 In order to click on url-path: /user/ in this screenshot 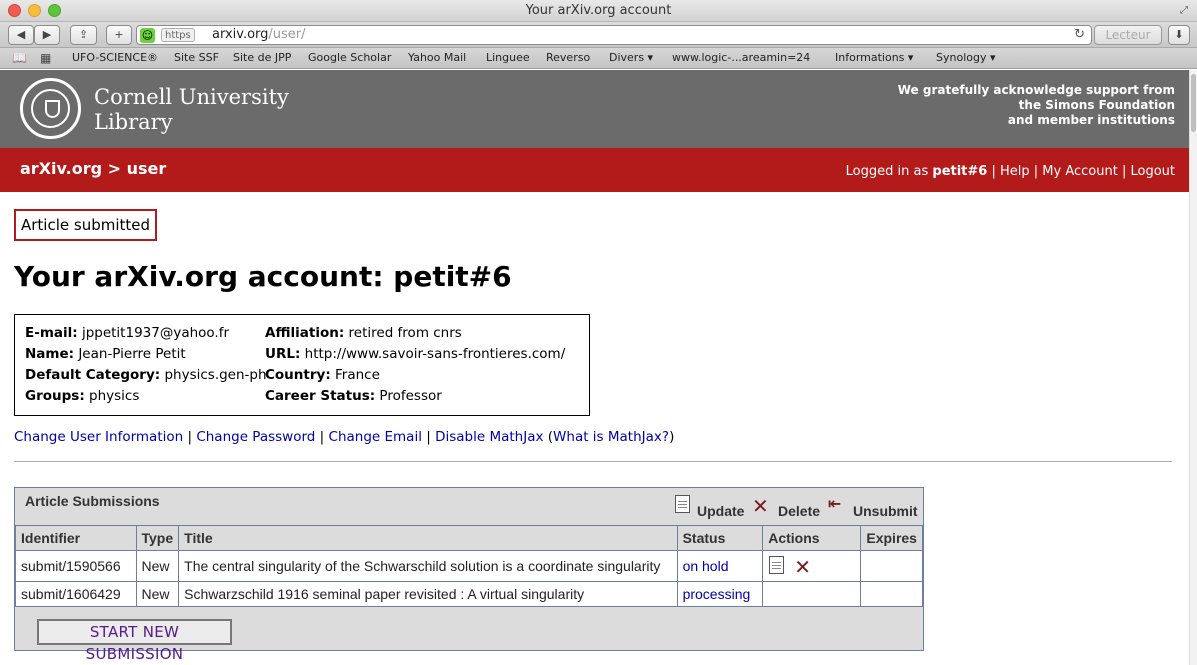, I will do `click(287, 34)`.